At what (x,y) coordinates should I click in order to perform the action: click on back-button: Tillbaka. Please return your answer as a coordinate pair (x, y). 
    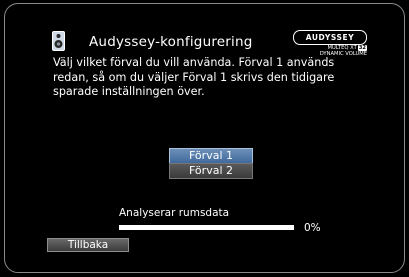
    Looking at the image, I should click on (88, 245).